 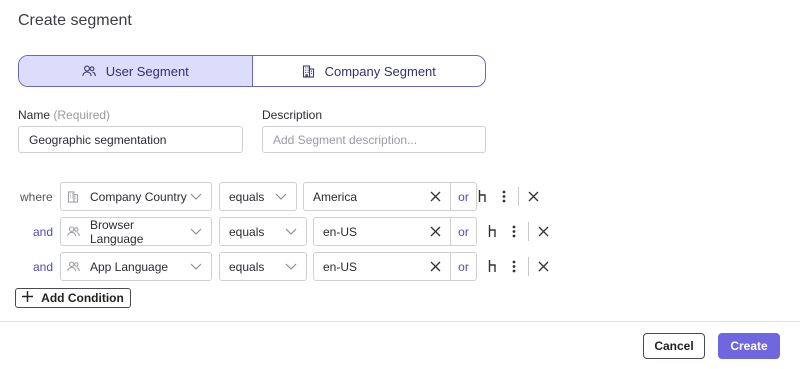 I want to click on cancel-button: Cancel, so click(x=674, y=346).